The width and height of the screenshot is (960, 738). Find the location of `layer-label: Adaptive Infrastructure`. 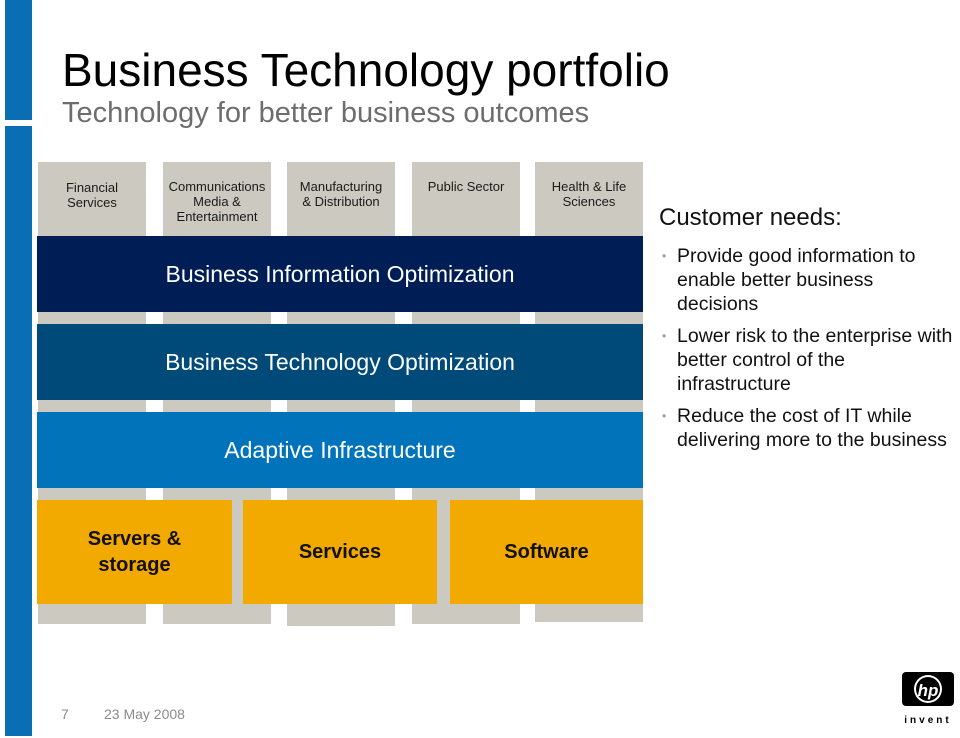

layer-label: Adaptive Infrastructure is located at coordinates (340, 449).